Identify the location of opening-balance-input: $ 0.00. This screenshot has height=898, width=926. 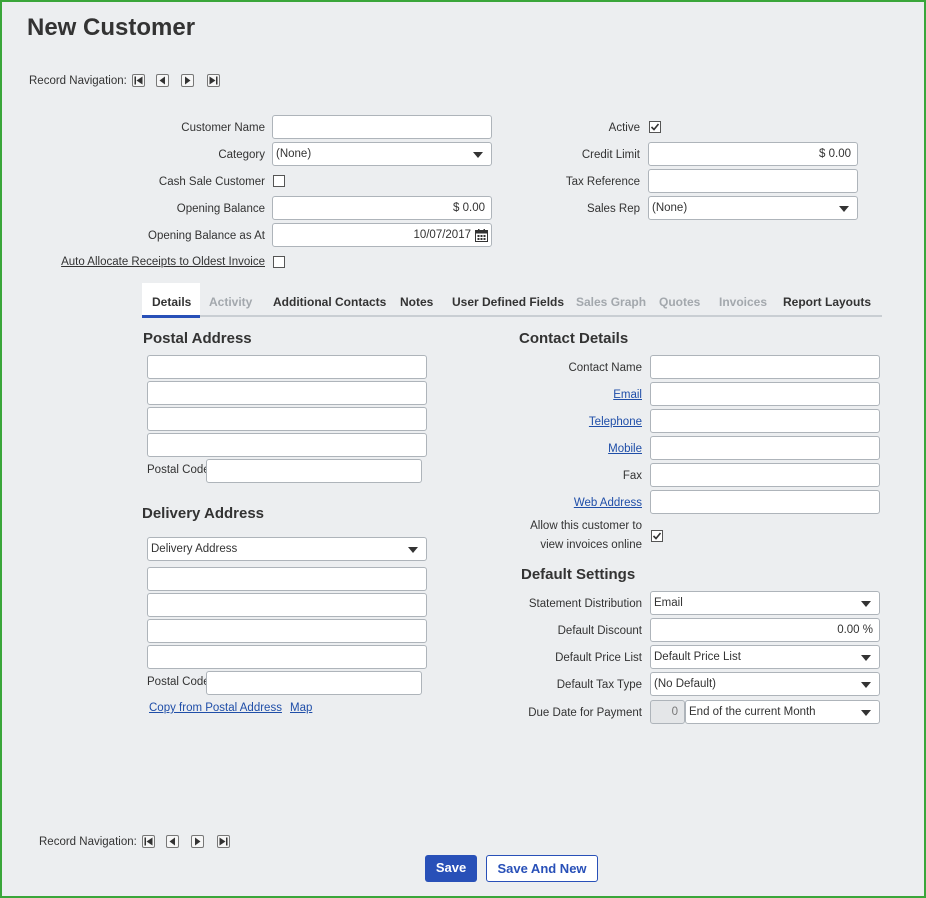
(382, 208).